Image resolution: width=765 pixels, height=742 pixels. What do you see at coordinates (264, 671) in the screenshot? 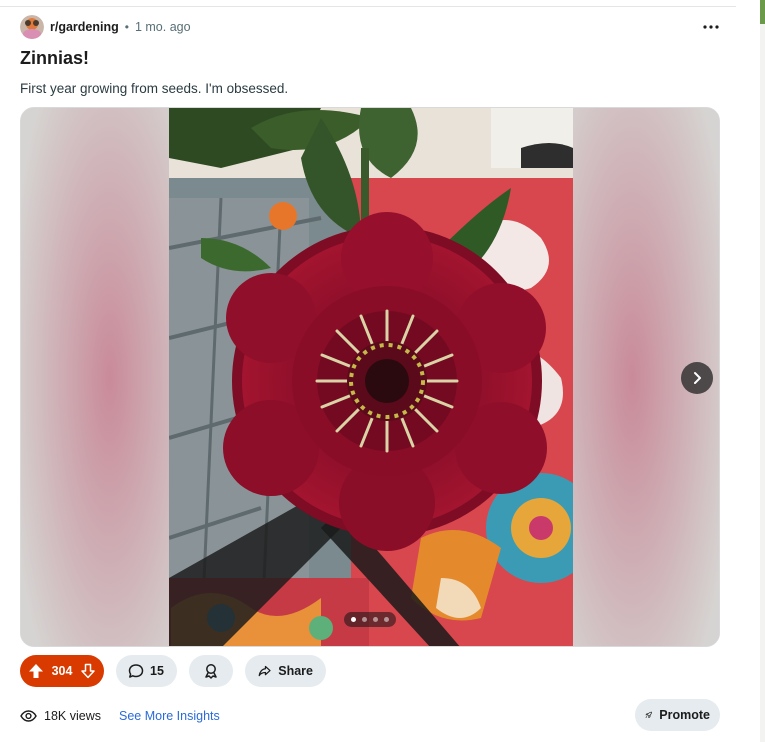
I see `share-arrow-icon` at bounding box center [264, 671].